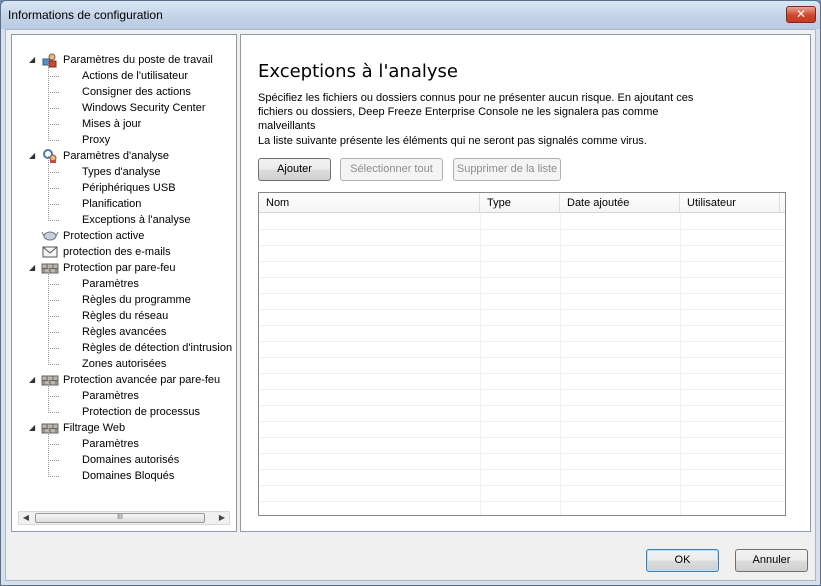 The image size is (821, 586). I want to click on tree-item-label: Protection de processus, so click(141, 412).